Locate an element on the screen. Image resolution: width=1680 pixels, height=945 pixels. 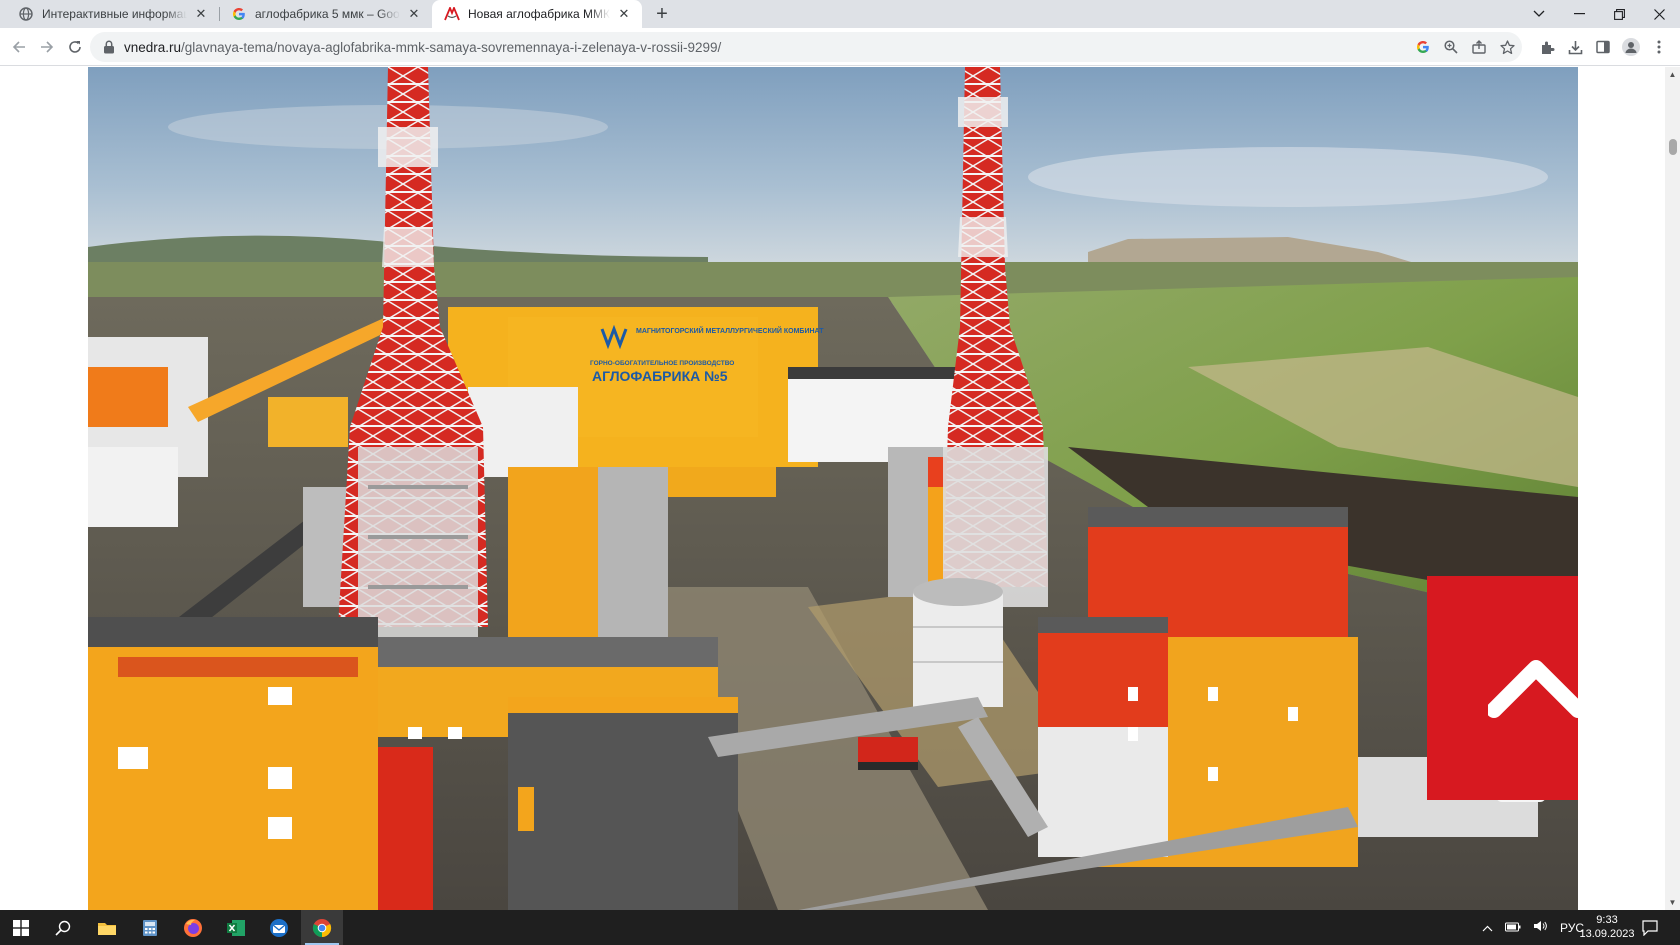
taskbar-excel is located at coordinates (236, 927).